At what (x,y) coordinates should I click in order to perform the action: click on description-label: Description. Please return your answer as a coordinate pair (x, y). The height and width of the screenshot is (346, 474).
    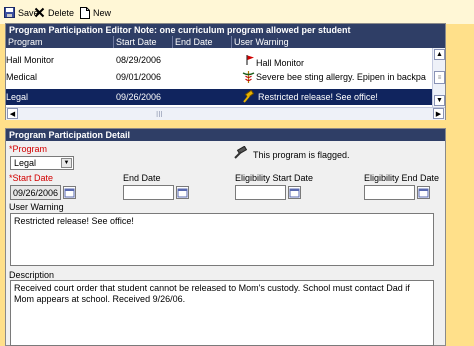
    Looking at the image, I should click on (32, 275).